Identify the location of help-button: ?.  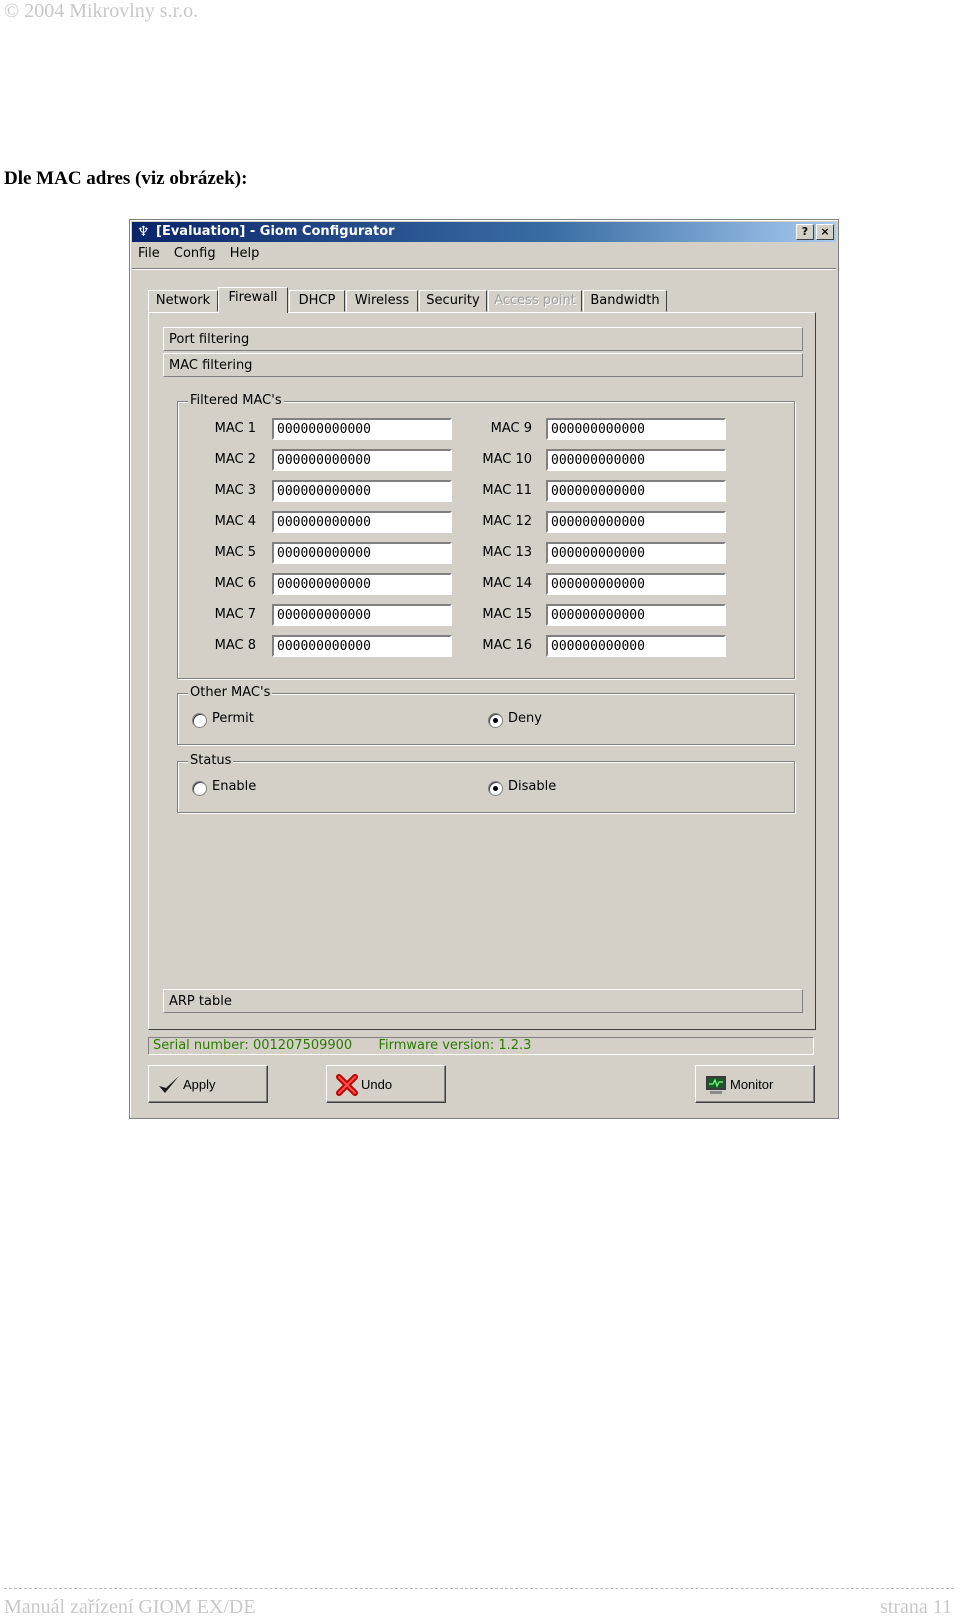
(805, 232).